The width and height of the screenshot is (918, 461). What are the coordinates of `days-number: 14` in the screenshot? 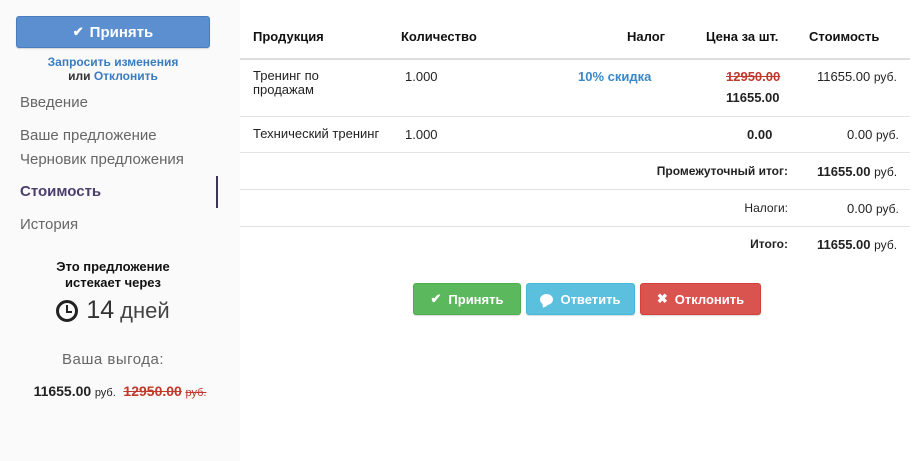 It's located at (100, 310).